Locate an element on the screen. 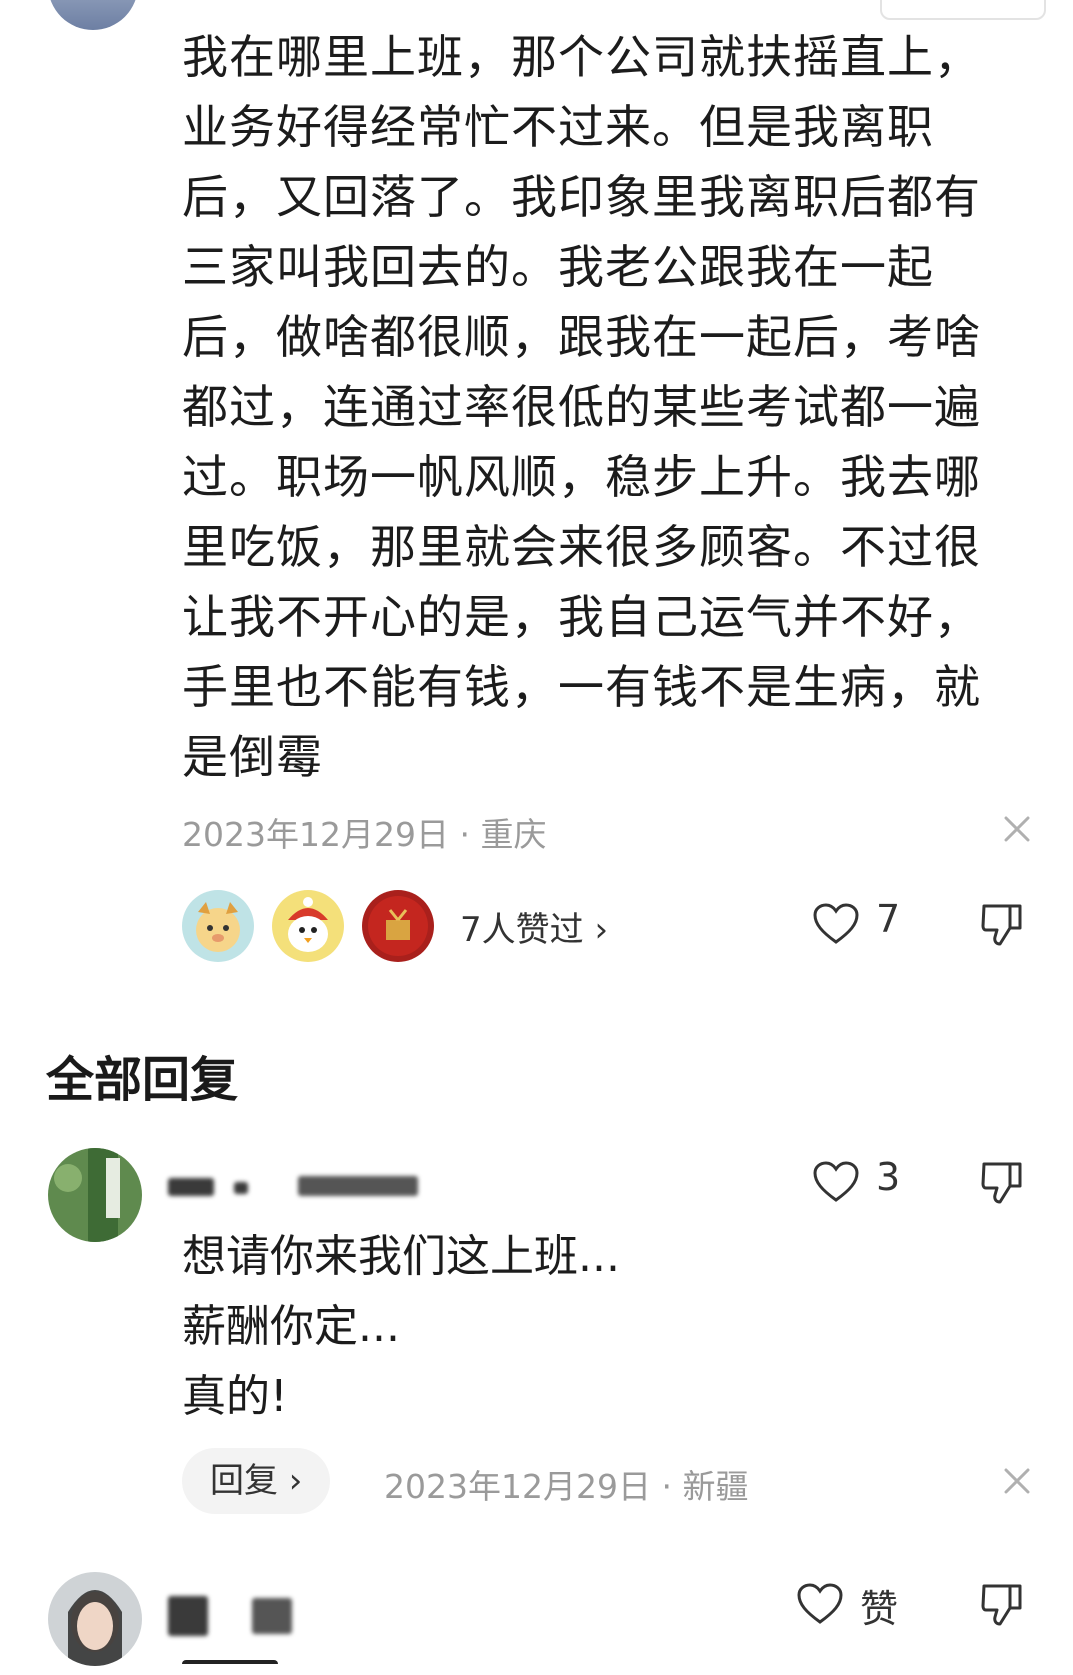 The image size is (1073, 1675). reply-text: 想请你来我们这上班... 薪酬你定... 真的! is located at coordinates (401, 1327).